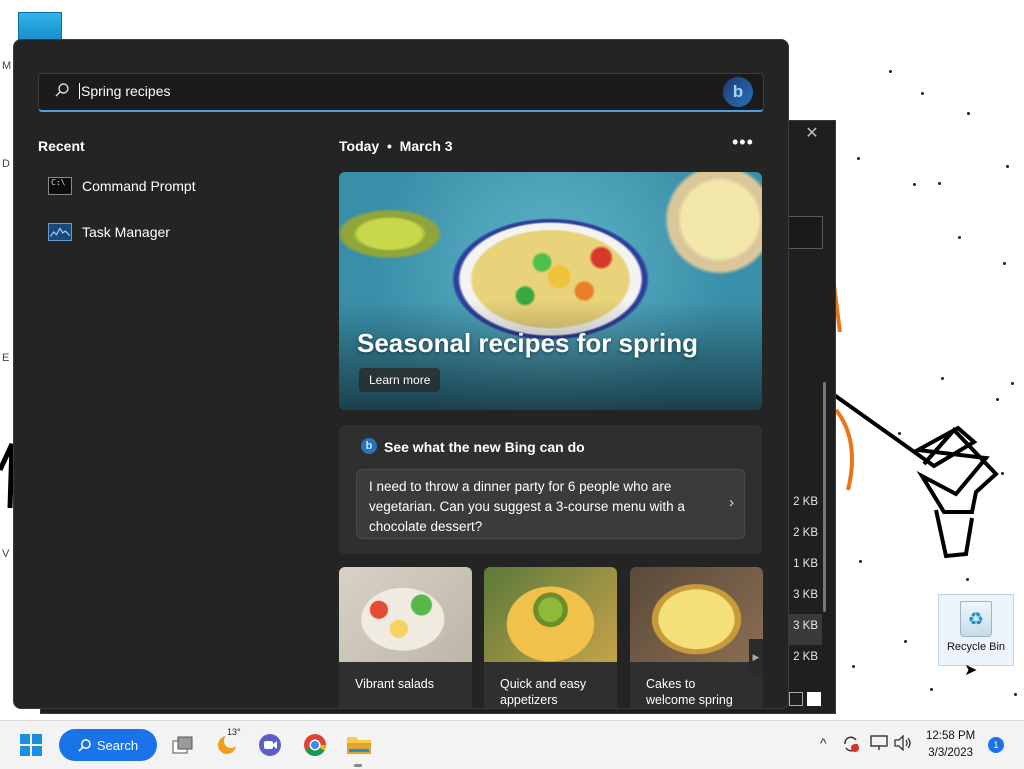 This screenshot has height=769, width=1024. Describe the element at coordinates (823, 743) in the screenshot. I see `show-hidden-icons-icon: ^` at that location.